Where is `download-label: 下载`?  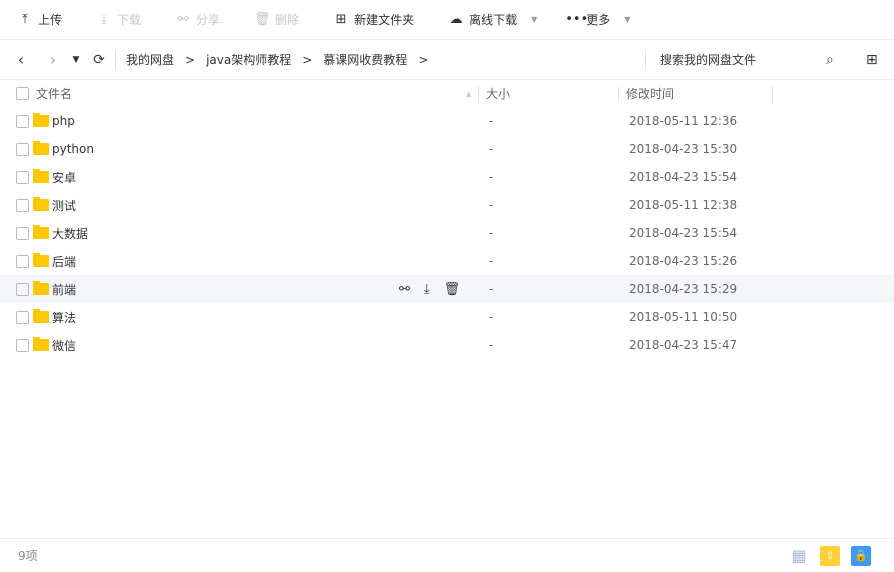
download-label: 下载 is located at coordinates (129, 20).